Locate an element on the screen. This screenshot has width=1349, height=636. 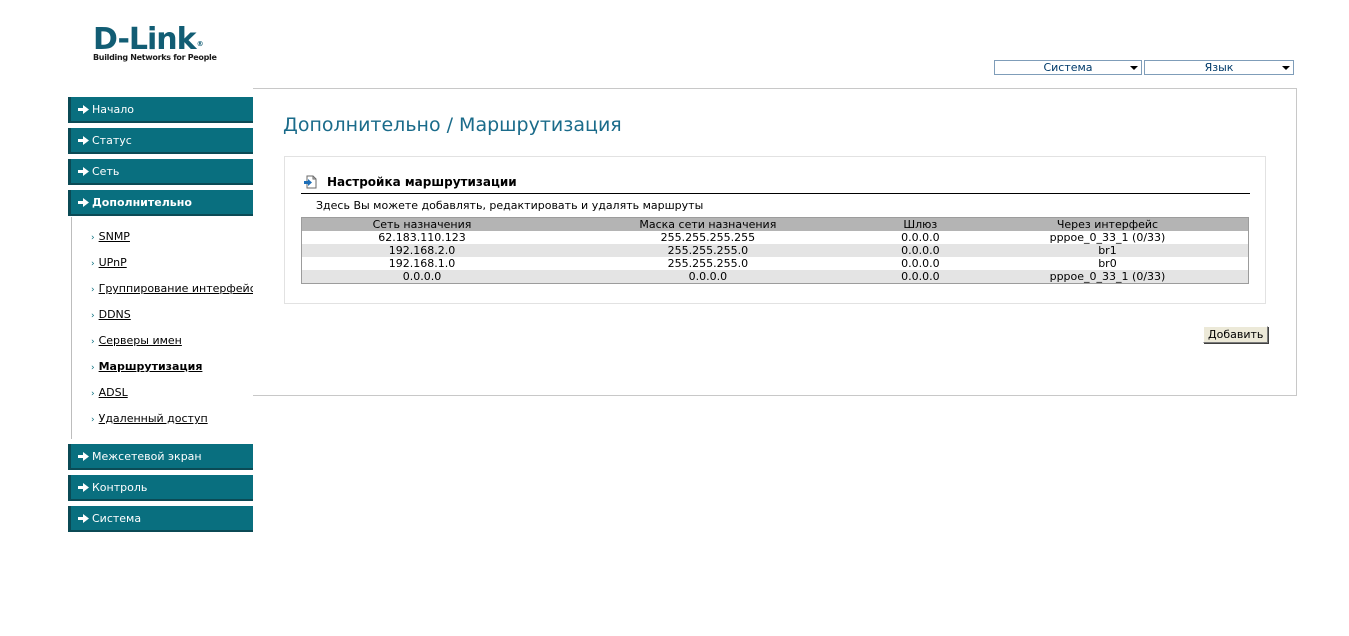
cell-netmask: 0.0.0.0 is located at coordinates (707, 277).